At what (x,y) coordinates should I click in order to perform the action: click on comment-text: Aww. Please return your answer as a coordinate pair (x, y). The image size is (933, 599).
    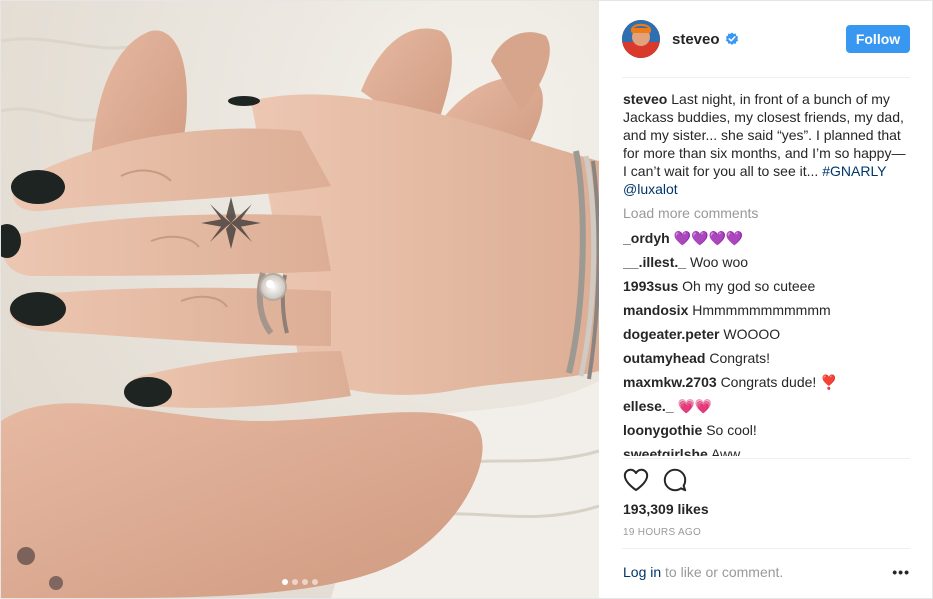
    Looking at the image, I should click on (725, 451).